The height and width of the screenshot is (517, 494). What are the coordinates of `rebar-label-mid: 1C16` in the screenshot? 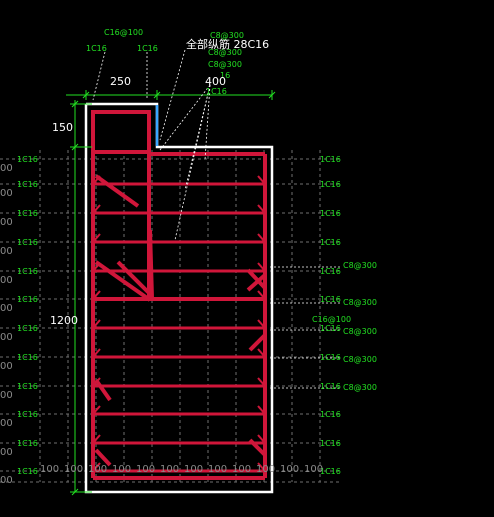 It's located at (147, 48).